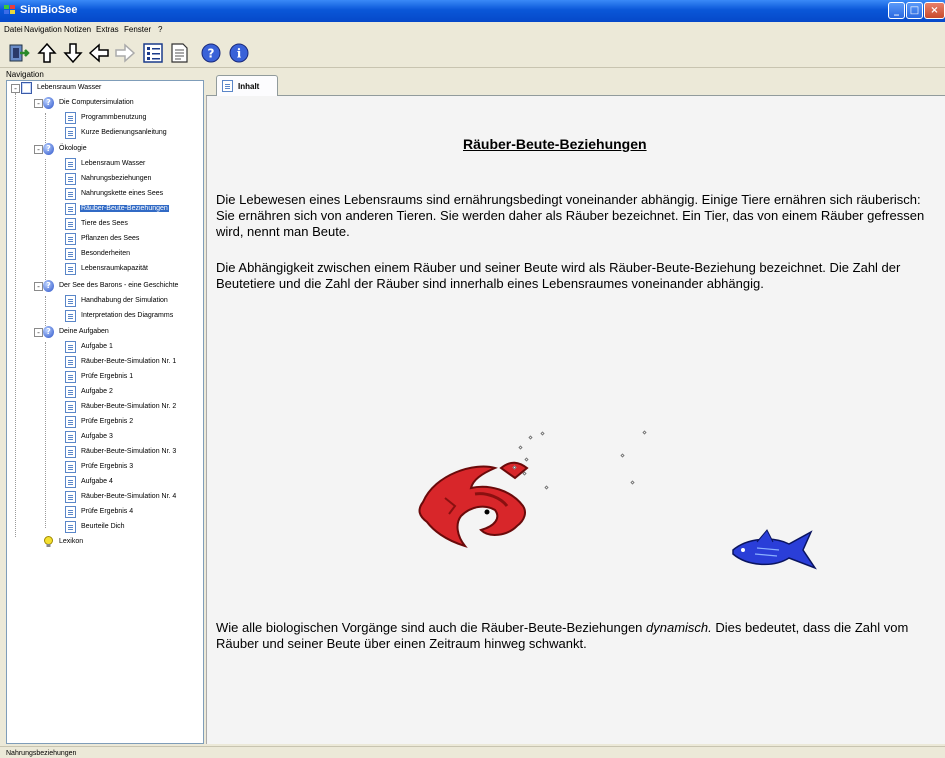  What do you see at coordinates (47, 53) in the screenshot?
I see `arrow-up-icon` at bounding box center [47, 53].